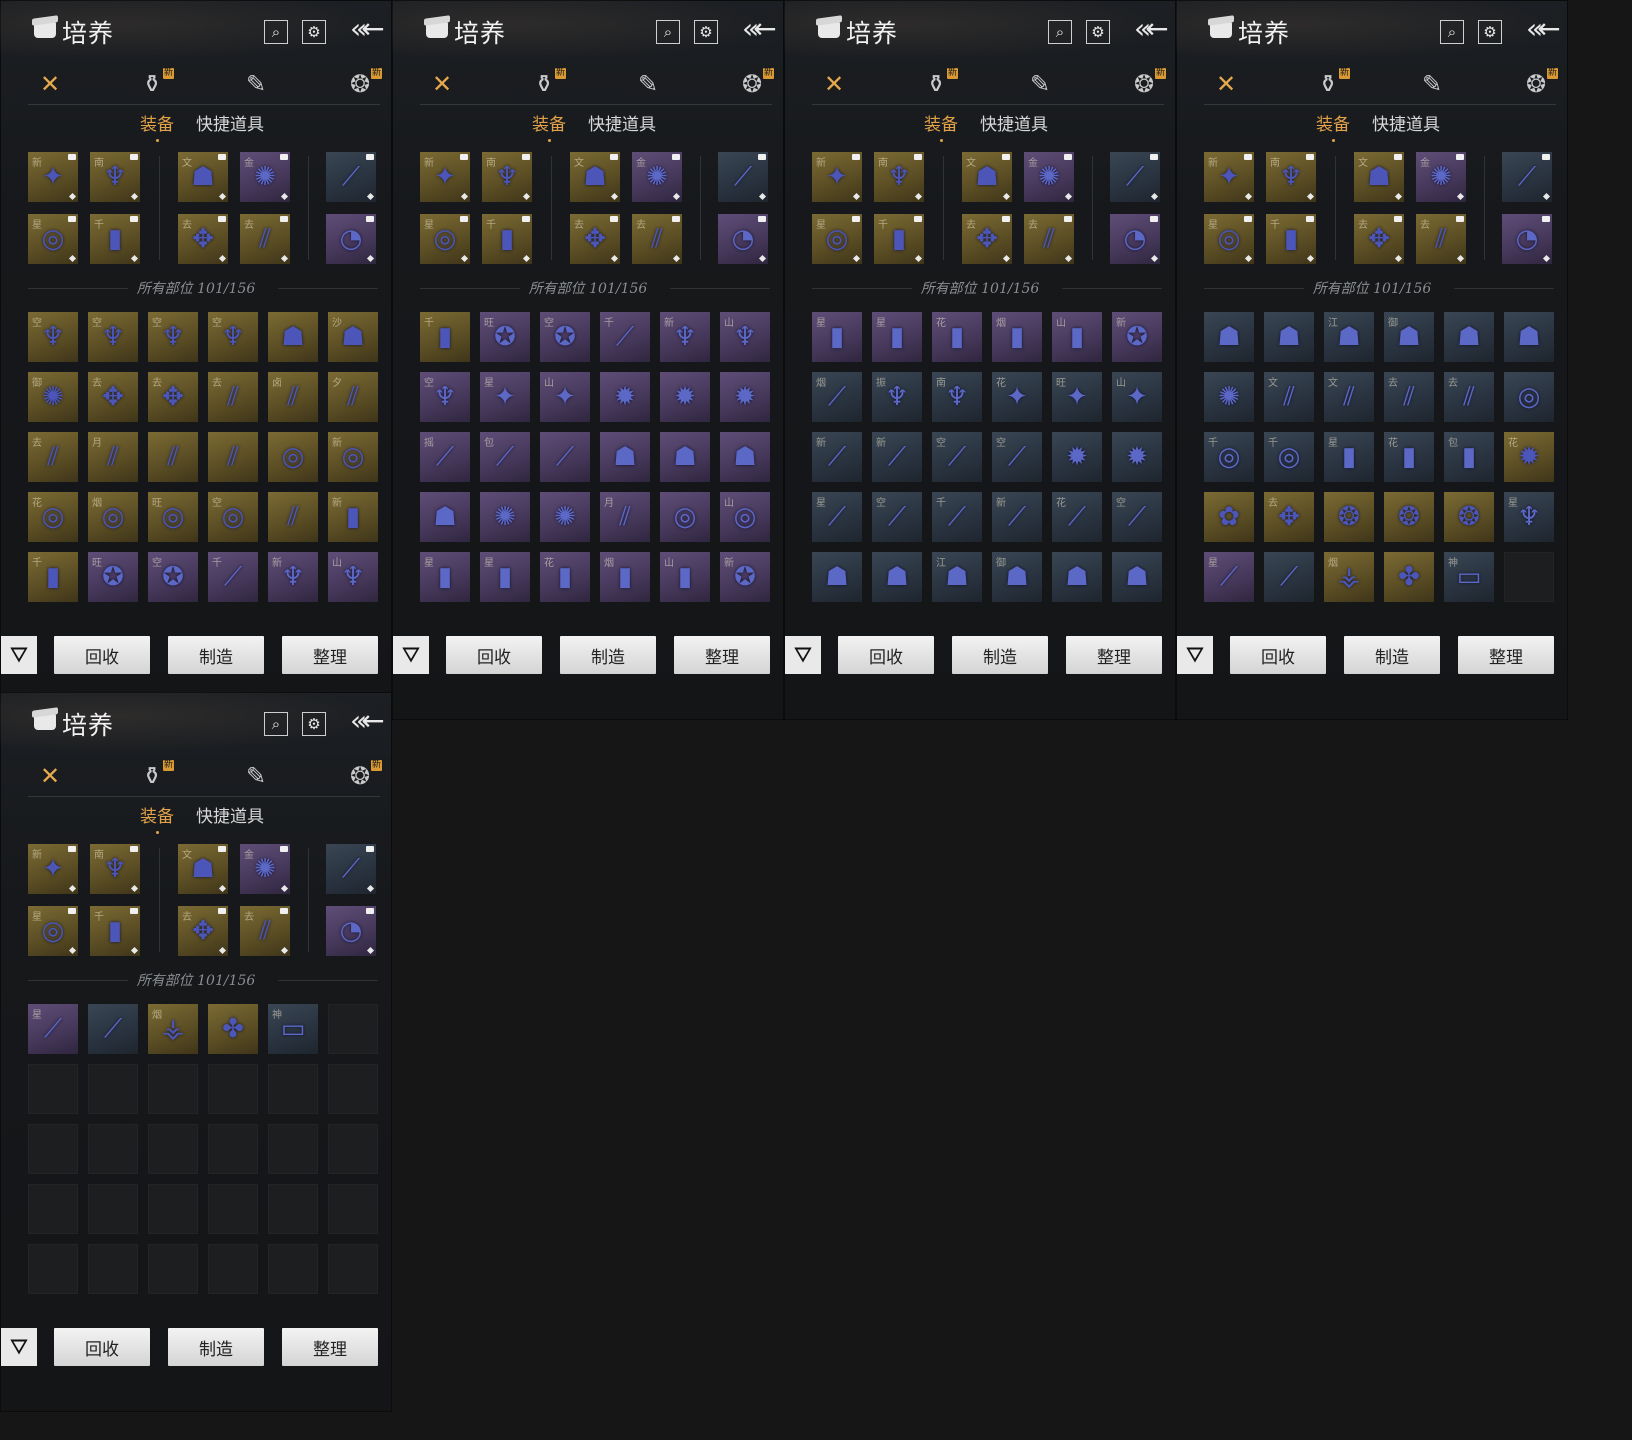  What do you see at coordinates (1017, 397) in the screenshot?
I see `inventory-item: ✦ 花` at bounding box center [1017, 397].